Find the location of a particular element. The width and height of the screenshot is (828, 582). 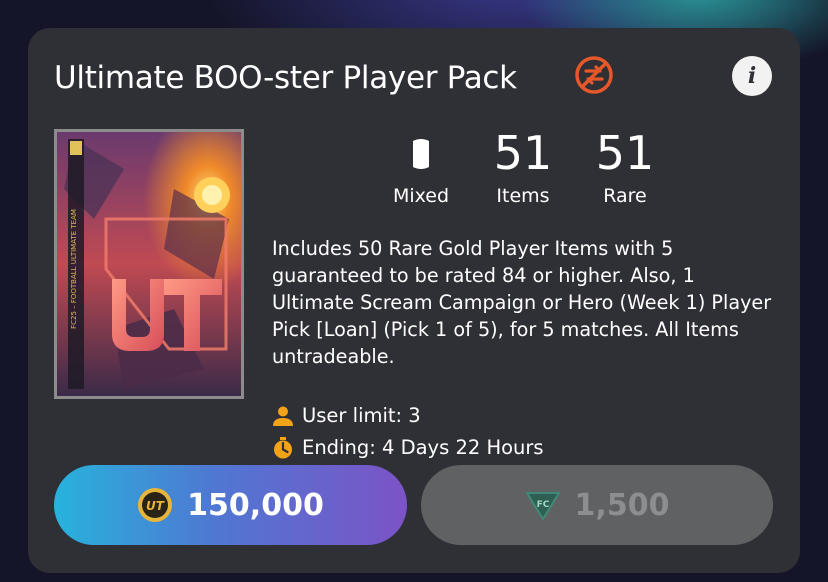

ending-row: Ending: 4 Days 22 Hours is located at coordinates (408, 447).